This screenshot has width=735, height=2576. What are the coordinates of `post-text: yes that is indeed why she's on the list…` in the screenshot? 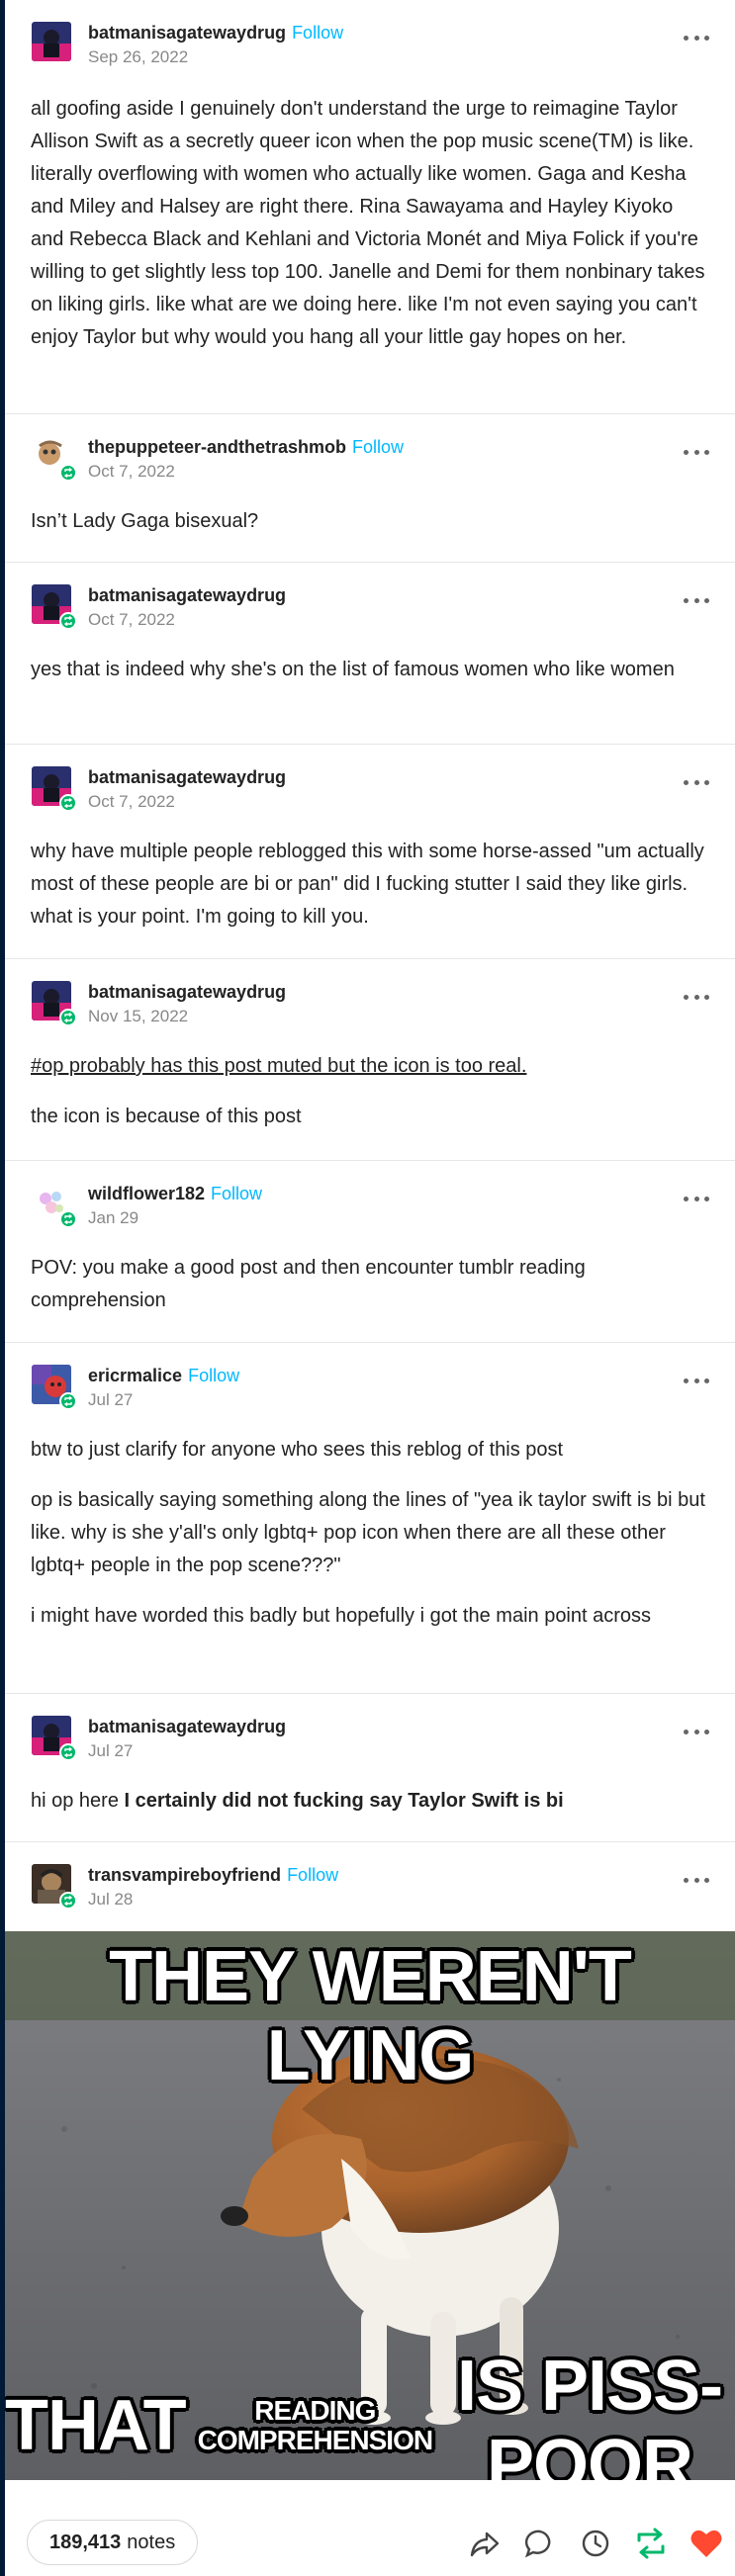 It's located at (353, 669).